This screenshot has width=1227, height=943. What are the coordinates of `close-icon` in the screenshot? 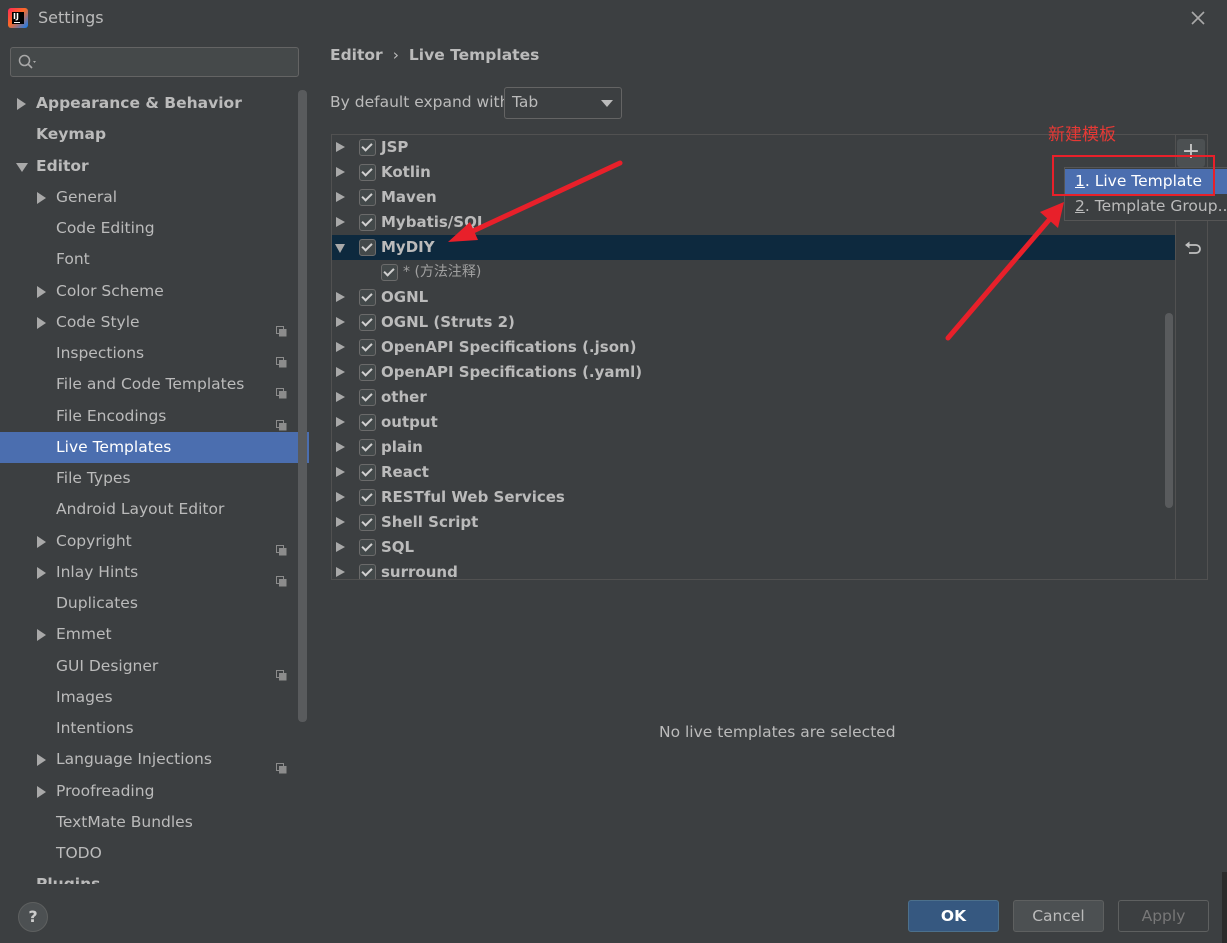 It's located at (1198, 18).